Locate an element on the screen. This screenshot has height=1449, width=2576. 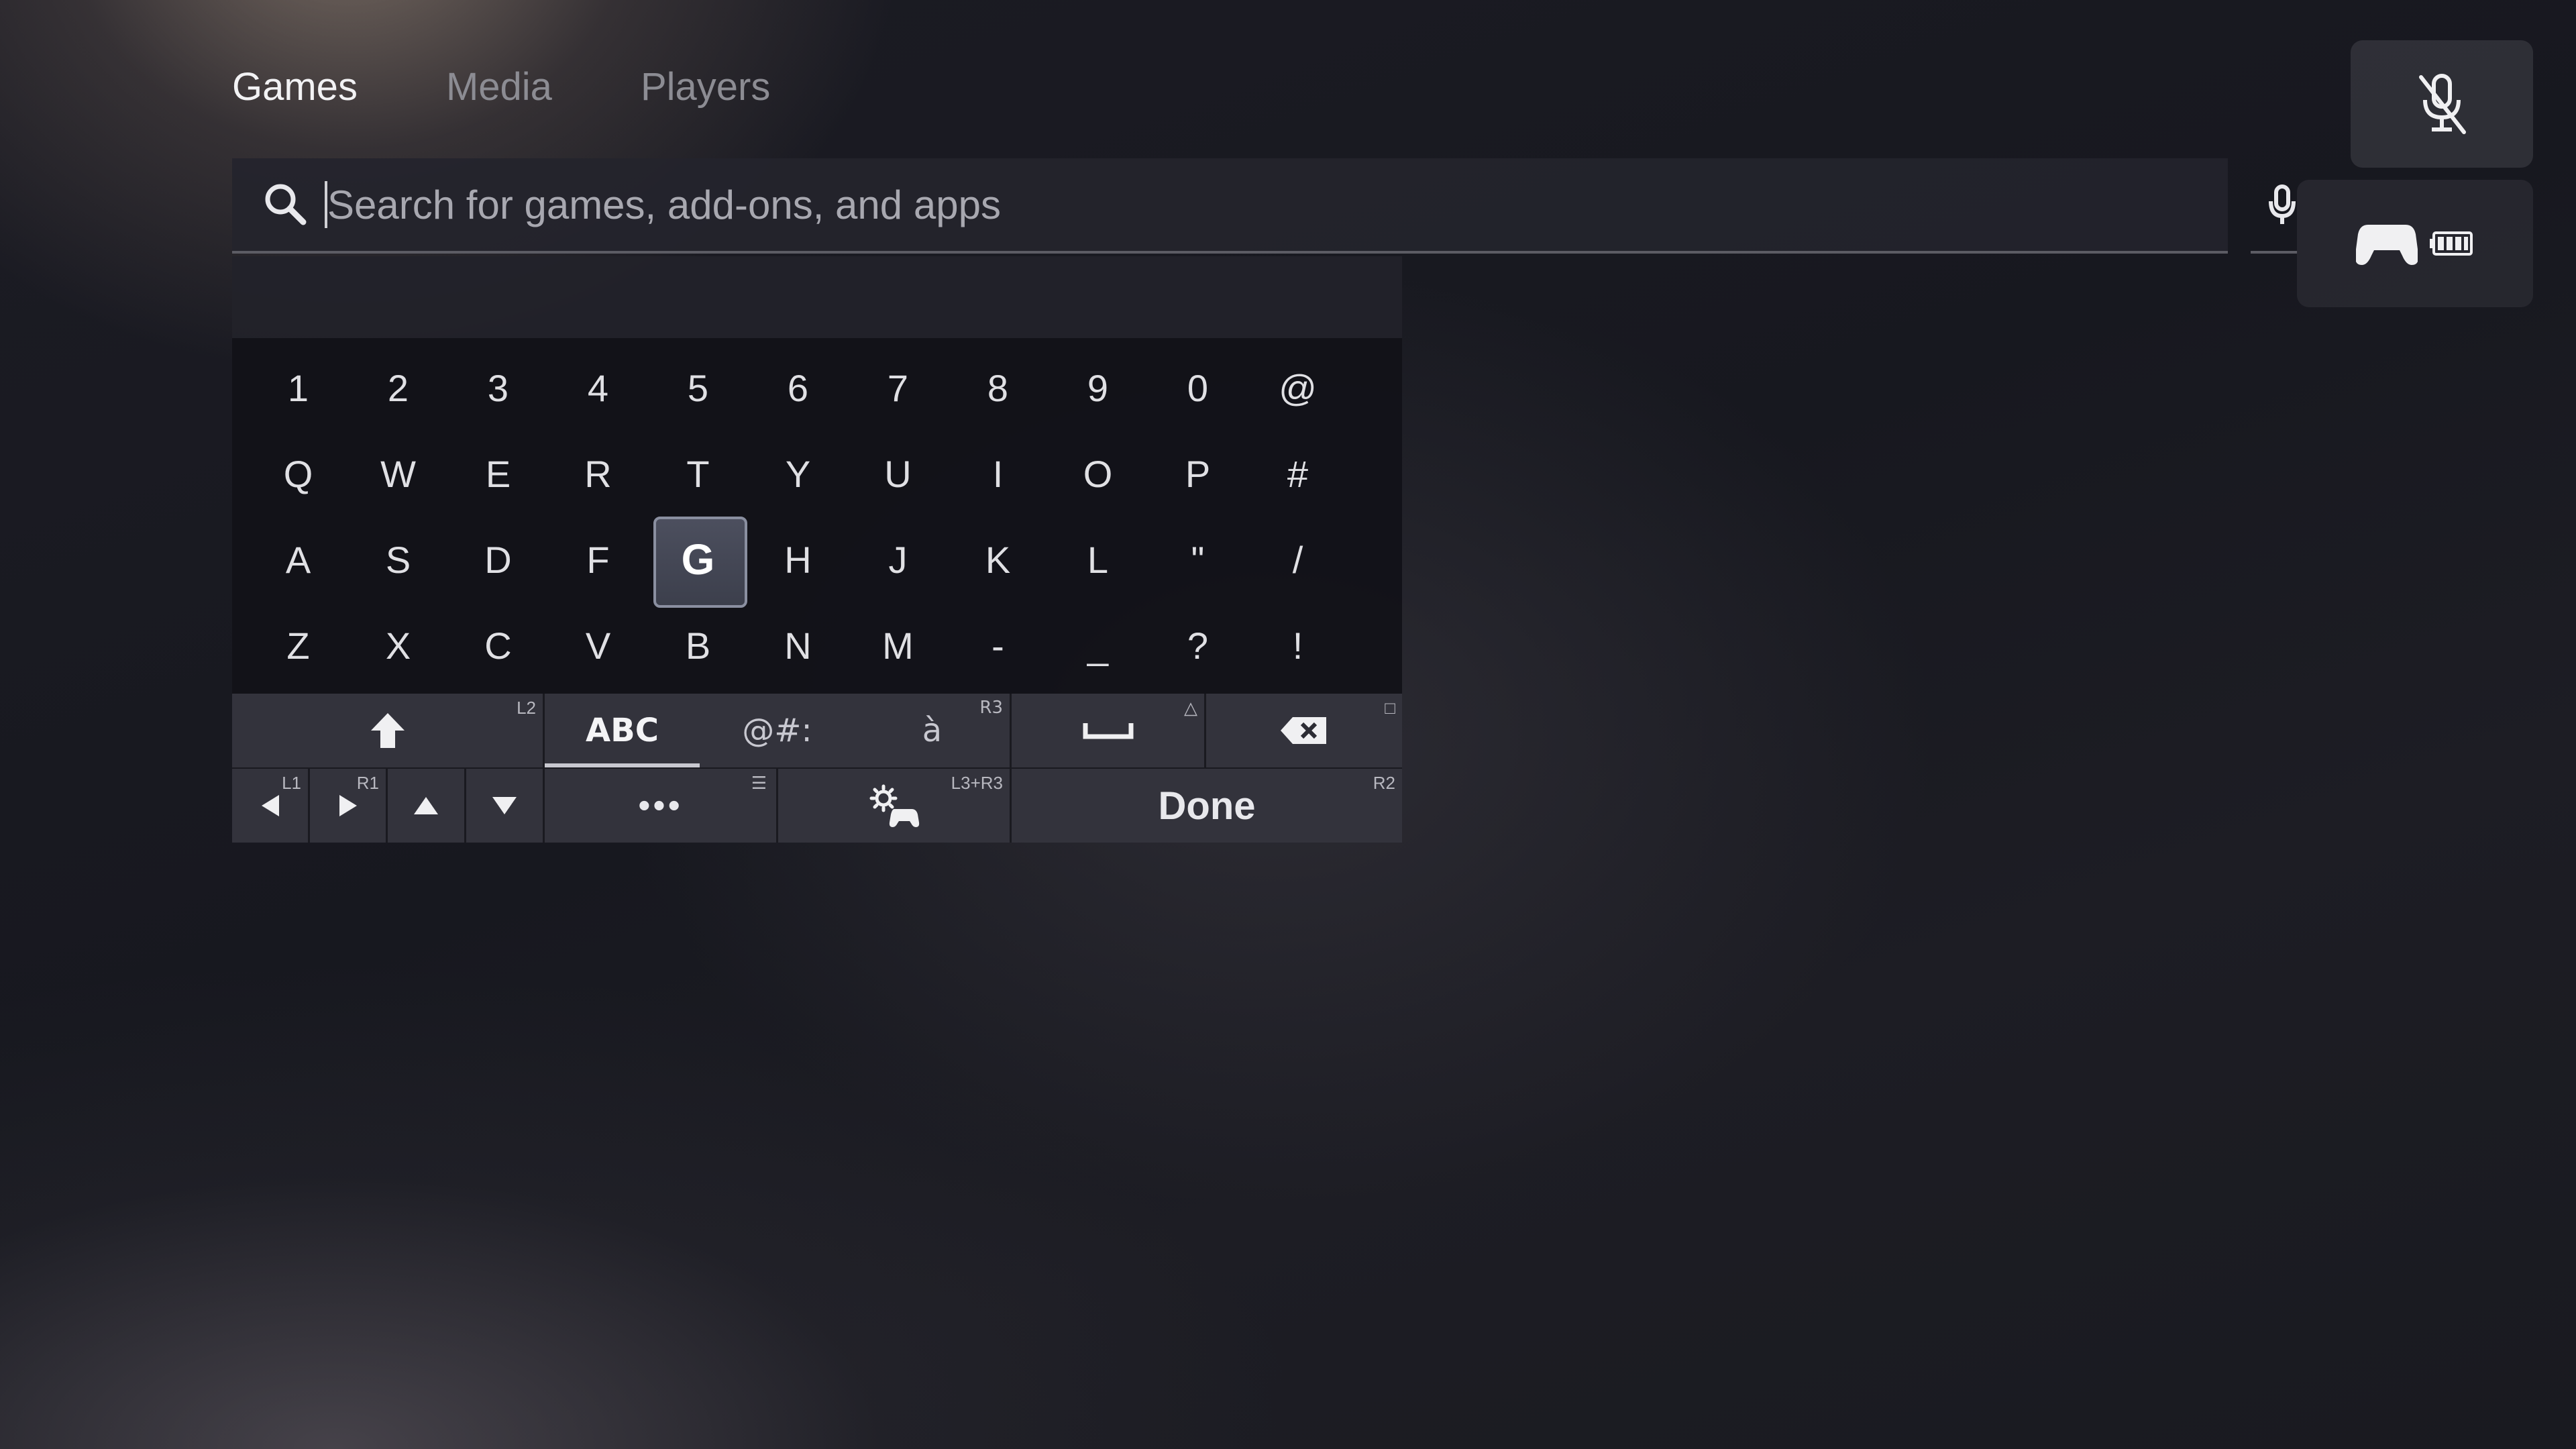
more-options-label: ••• is located at coordinates (660, 805).